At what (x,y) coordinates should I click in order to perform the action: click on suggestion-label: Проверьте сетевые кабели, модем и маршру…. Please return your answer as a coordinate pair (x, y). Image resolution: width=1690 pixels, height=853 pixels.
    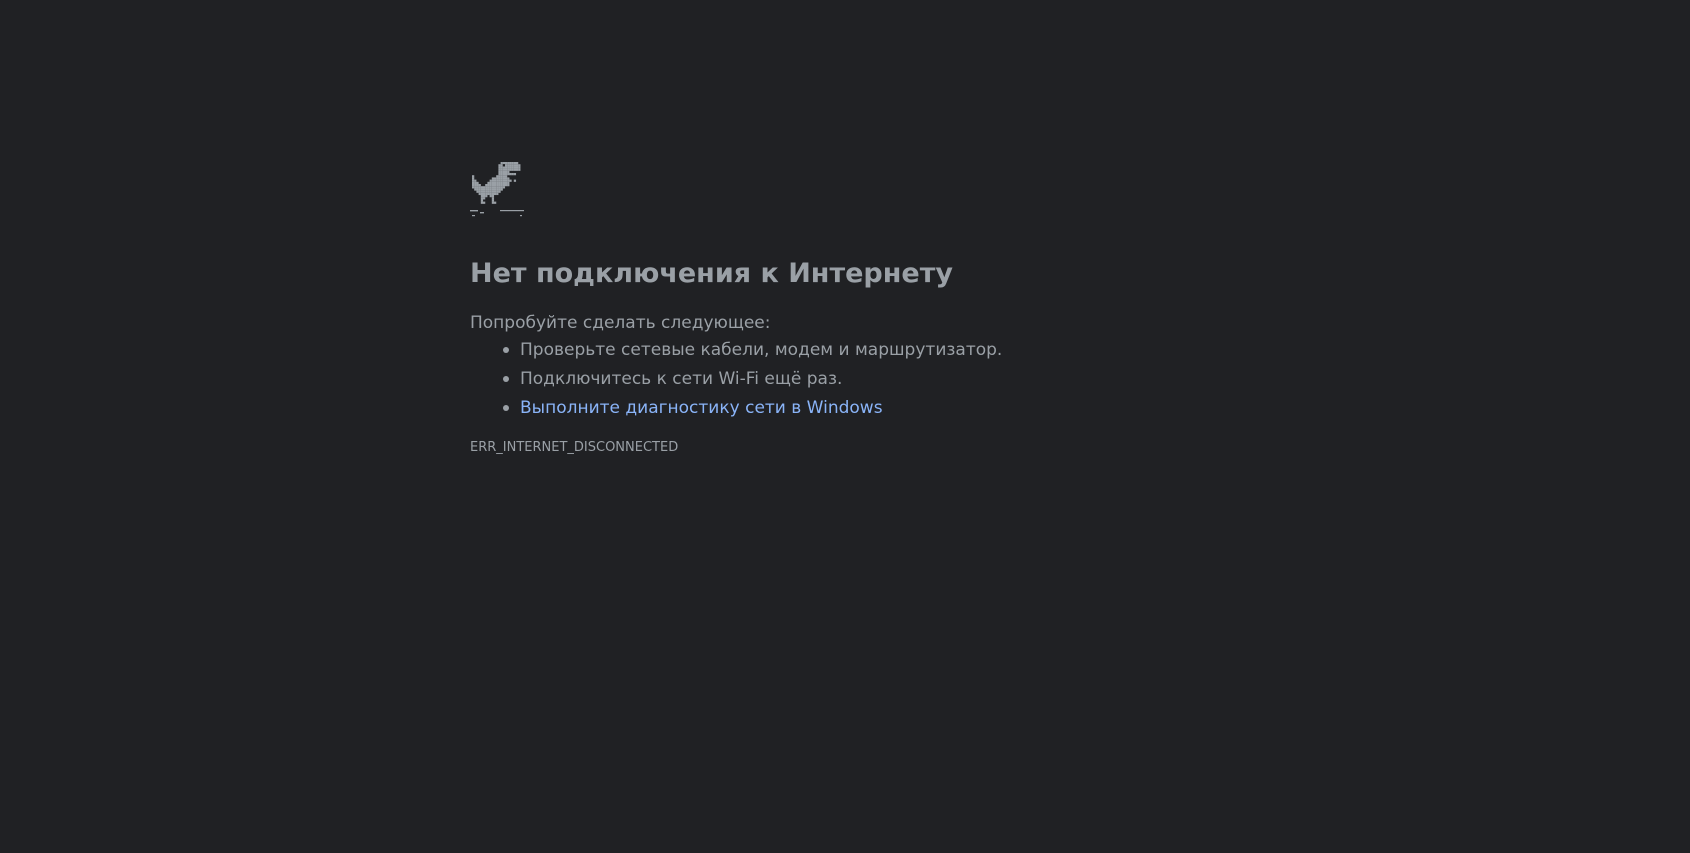
    Looking at the image, I should click on (761, 350).